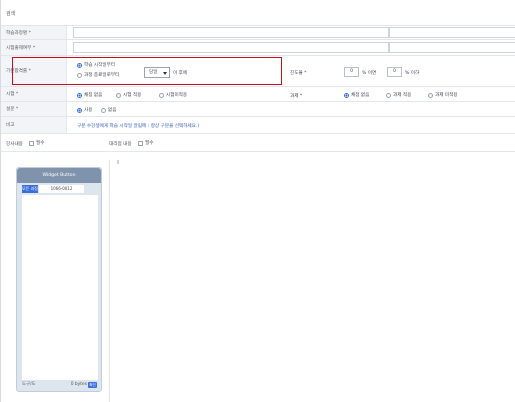 This screenshot has height=402, width=515. Describe the element at coordinates (138, 126) in the screenshot. I see `note-text: 구분 수강생에게 학습 시작일 알림메 : 항상 구분을 선택하세요.)` at that location.